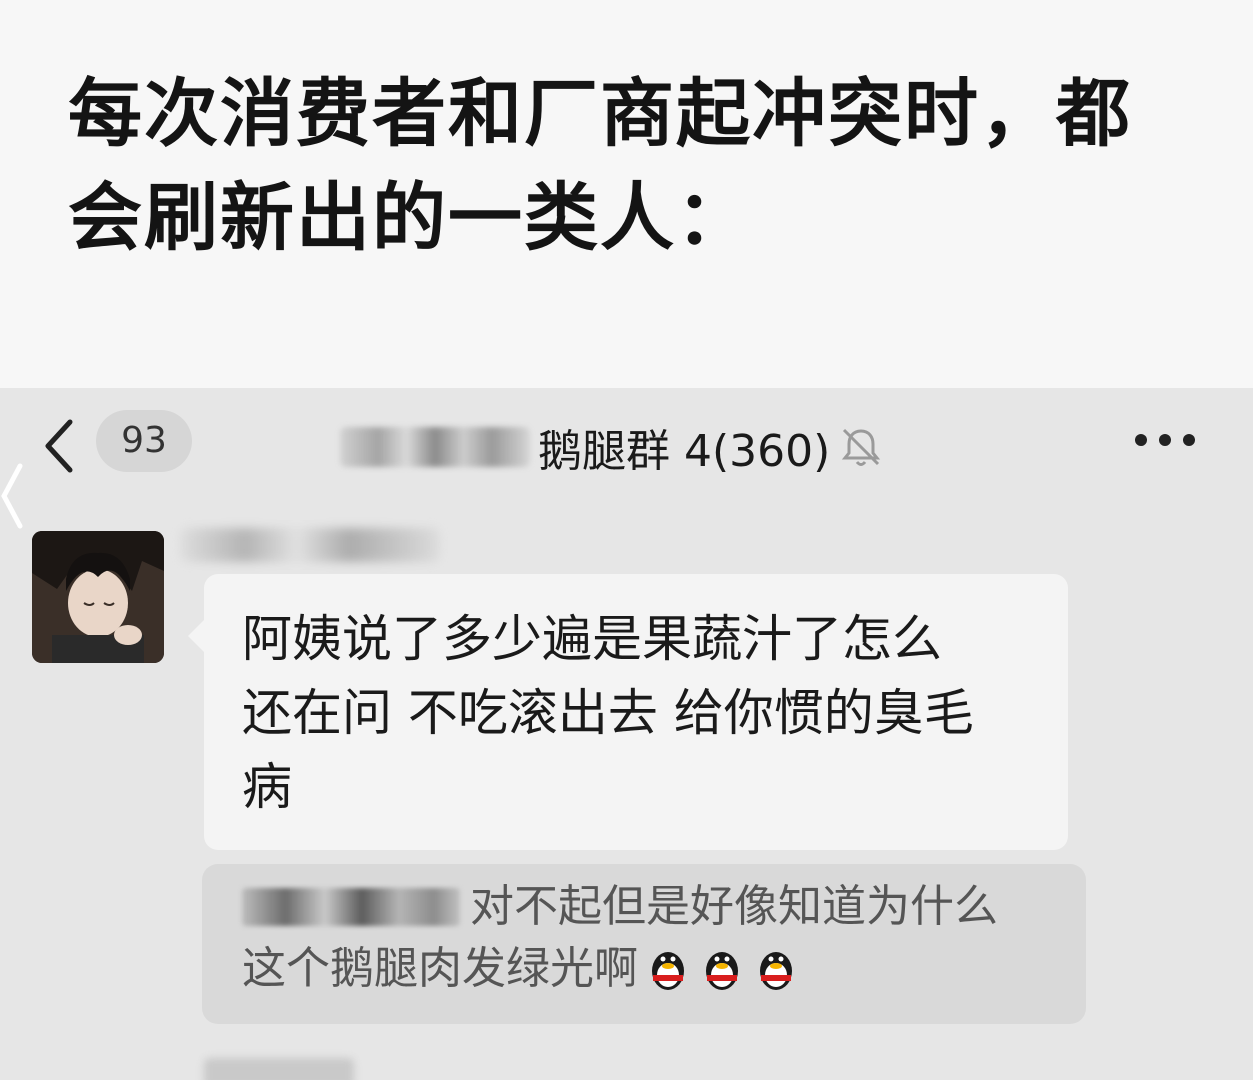  What do you see at coordinates (351, 907) in the screenshot?
I see `redacted-quote-author` at bounding box center [351, 907].